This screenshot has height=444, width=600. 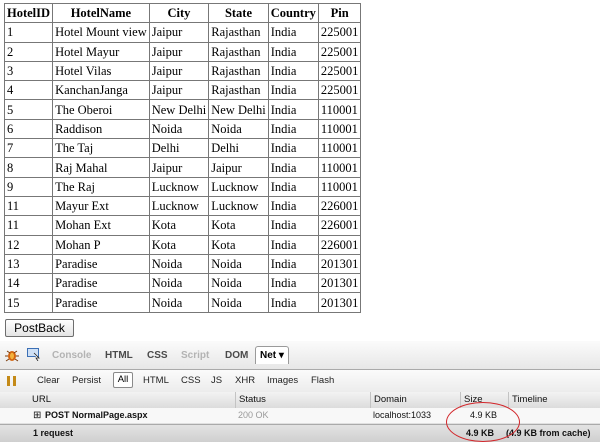 What do you see at coordinates (182, 225) in the screenshot?
I see `table-row: 11 Mohan Ext Kota Kota India 226001` at bounding box center [182, 225].